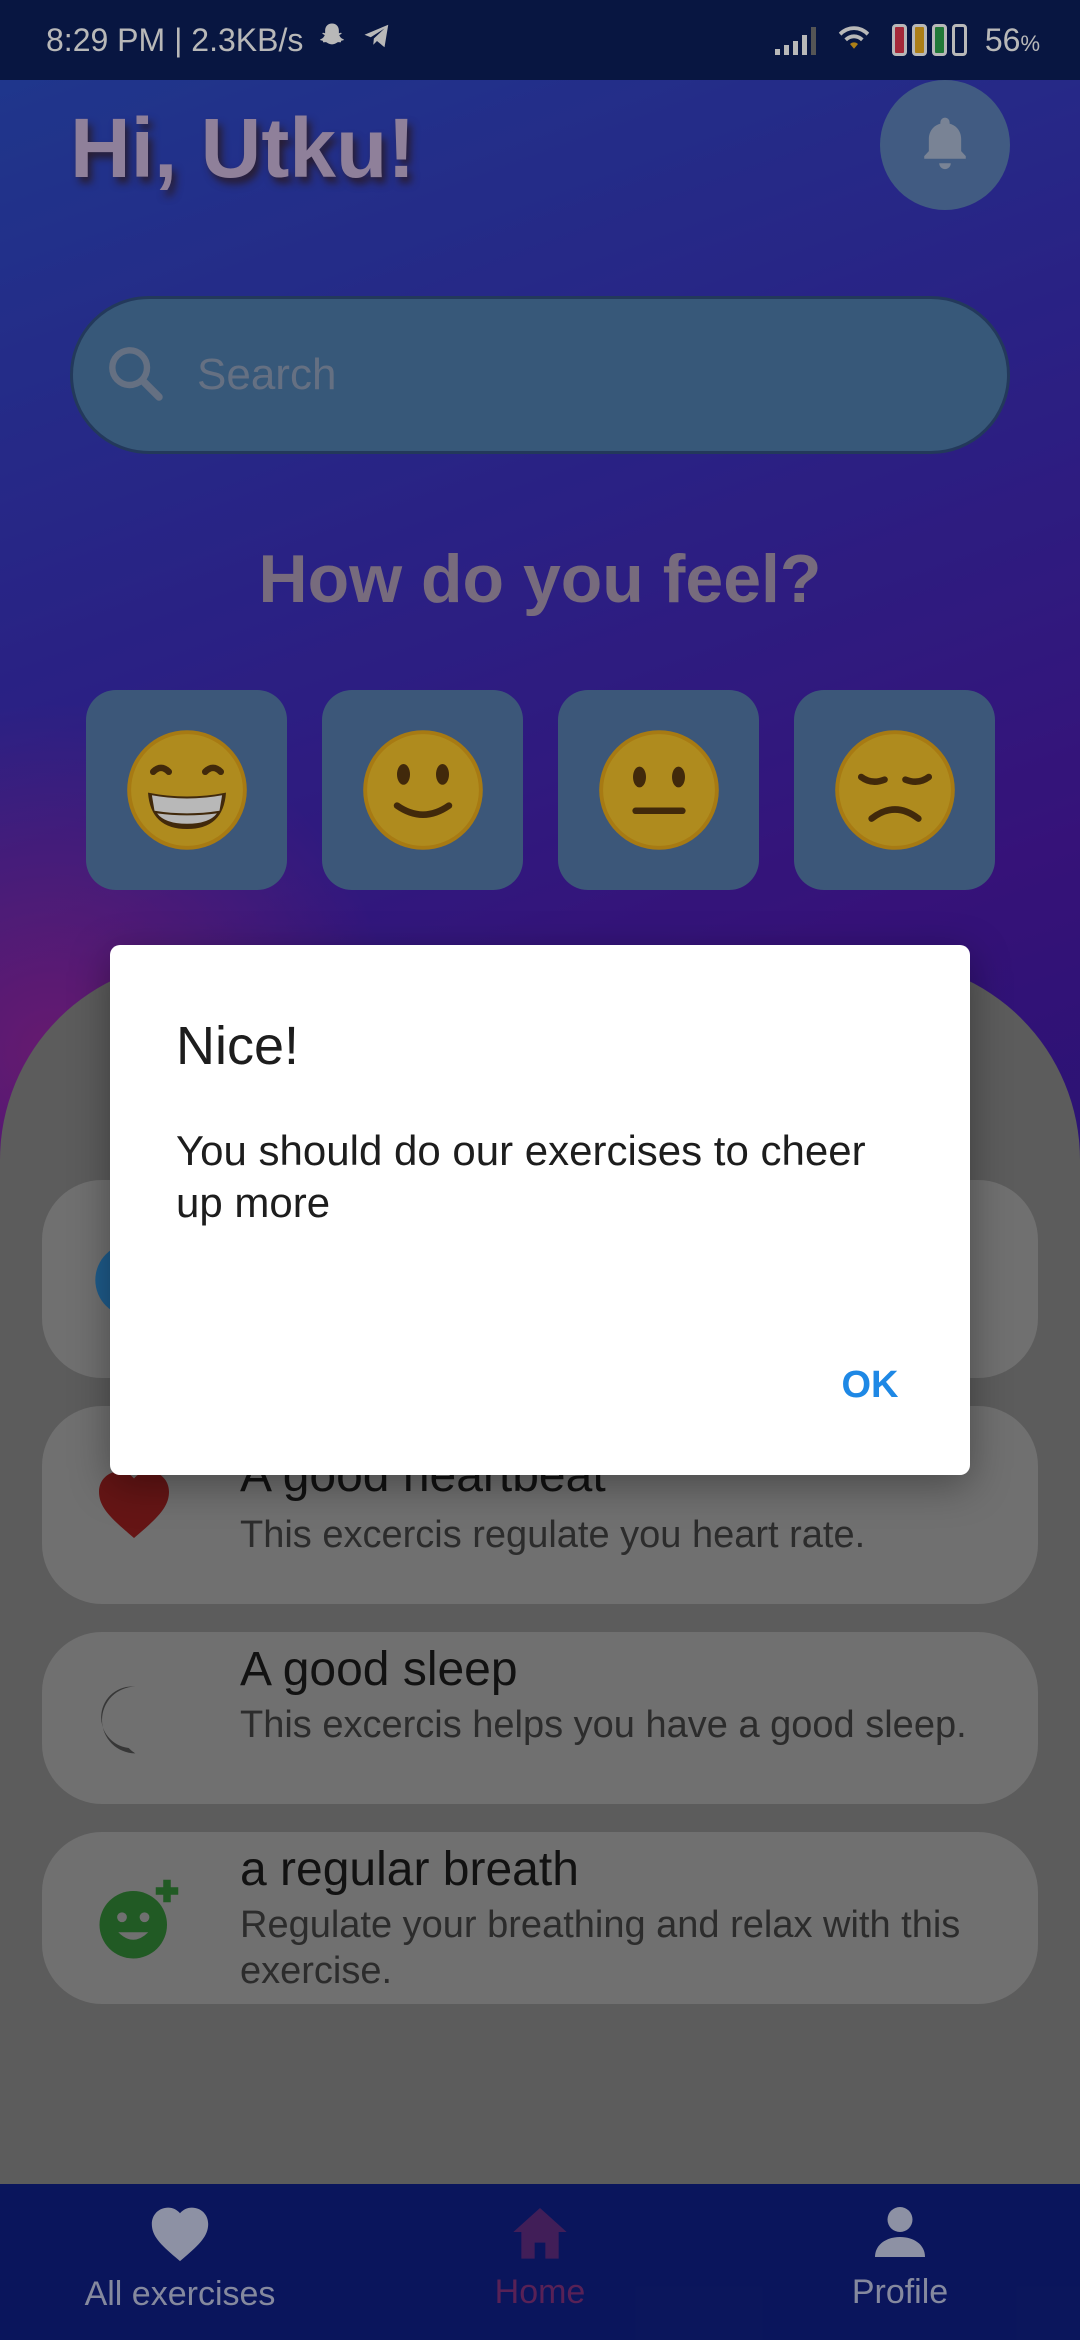 Image resolution: width=1080 pixels, height=2340 pixels. Describe the element at coordinates (238, 1046) in the screenshot. I see `dialog-title: Nice!` at that location.